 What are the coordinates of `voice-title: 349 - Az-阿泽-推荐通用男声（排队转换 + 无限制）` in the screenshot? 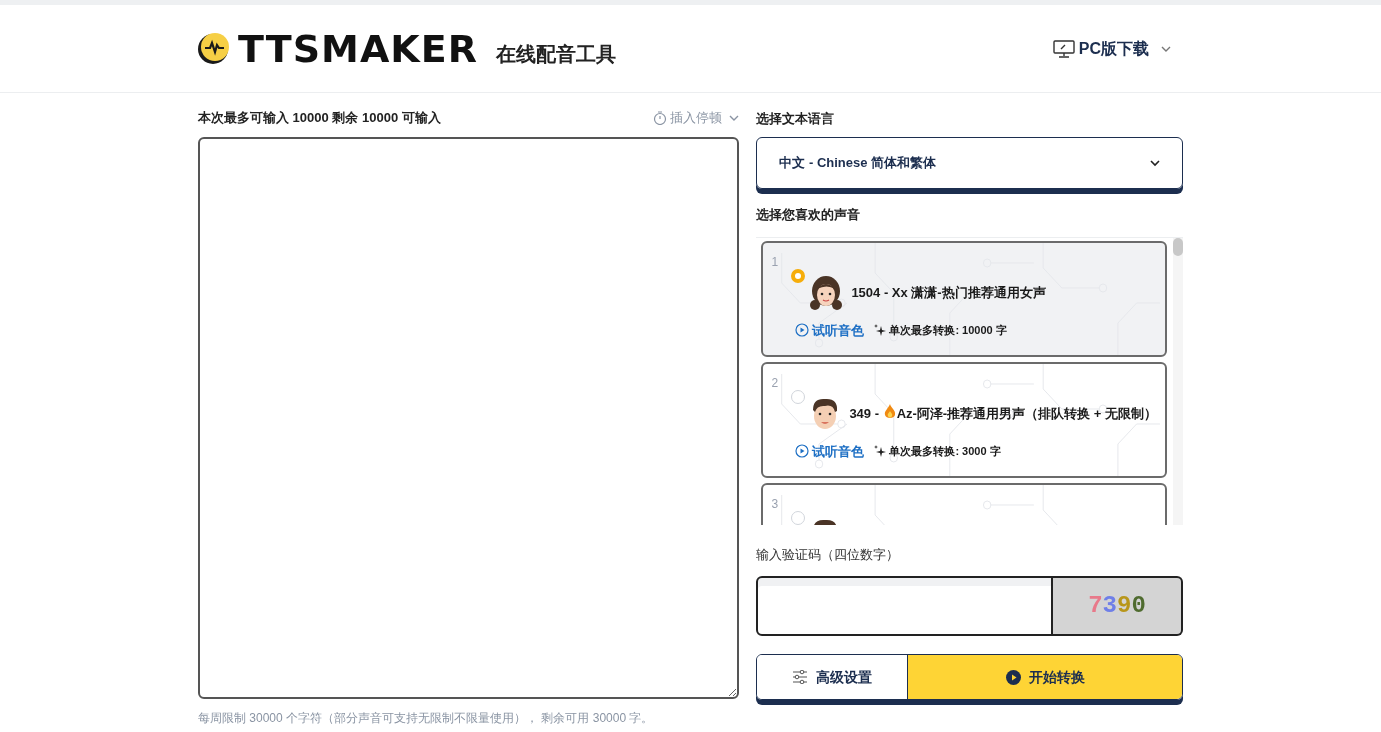 It's located at (1003, 413).